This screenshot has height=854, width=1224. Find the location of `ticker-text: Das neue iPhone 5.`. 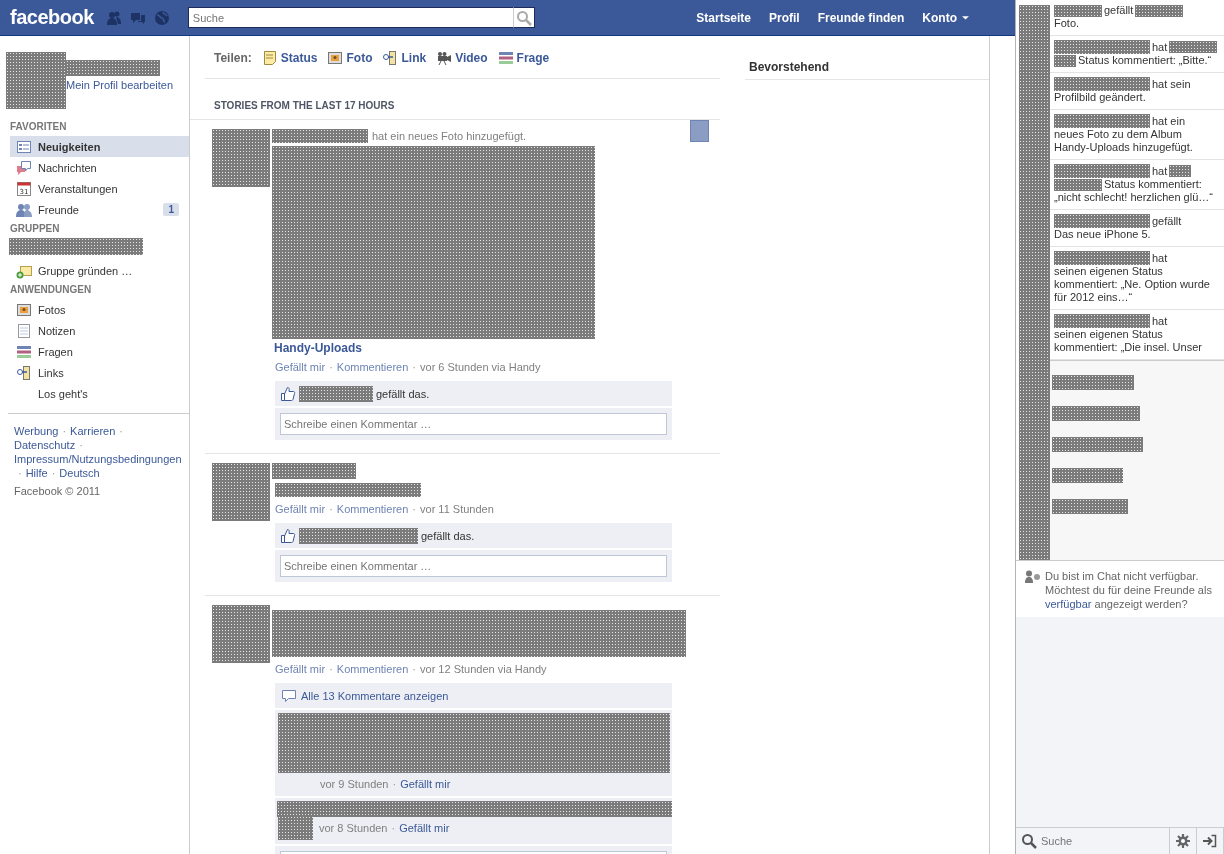

ticker-text: Das neue iPhone 5. is located at coordinates (1102, 234).